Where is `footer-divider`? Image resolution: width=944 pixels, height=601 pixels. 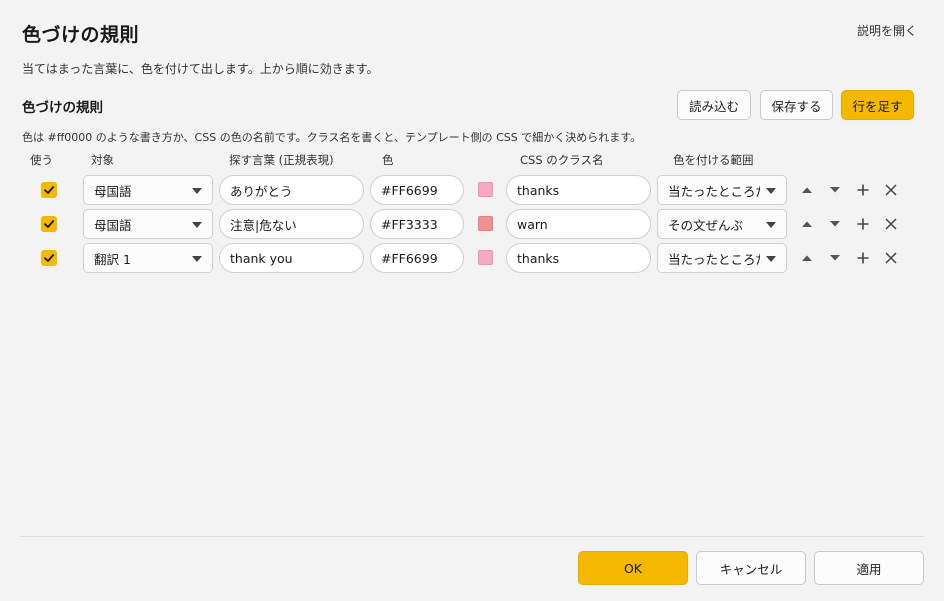 footer-divider is located at coordinates (472, 536).